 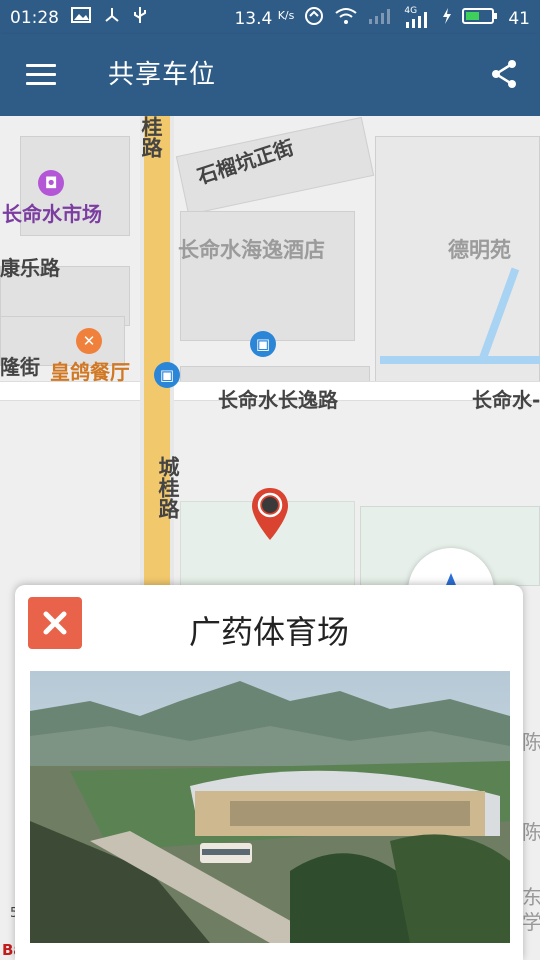 What do you see at coordinates (162, 75) in the screenshot?
I see `page-title: 共享车位` at bounding box center [162, 75].